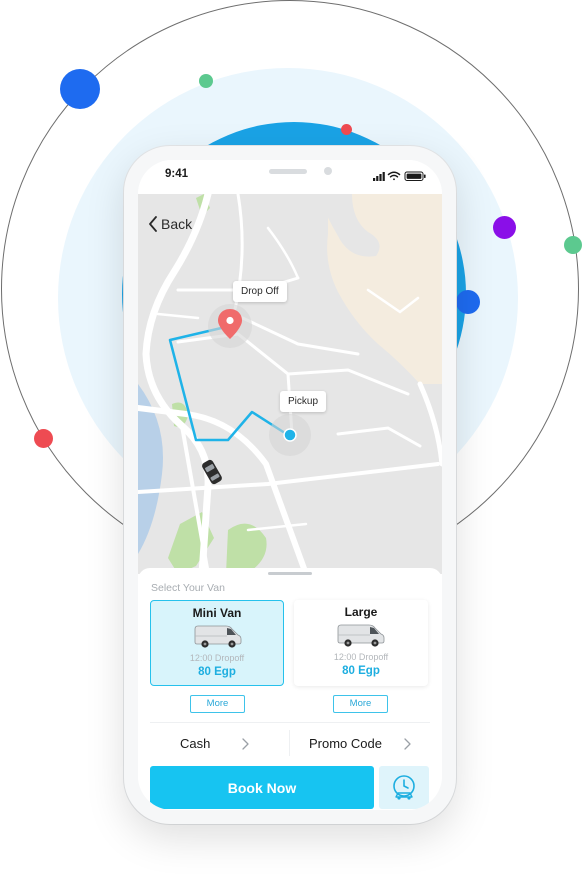 The height and width of the screenshot is (879, 582). I want to click on signal-icon, so click(379, 176).